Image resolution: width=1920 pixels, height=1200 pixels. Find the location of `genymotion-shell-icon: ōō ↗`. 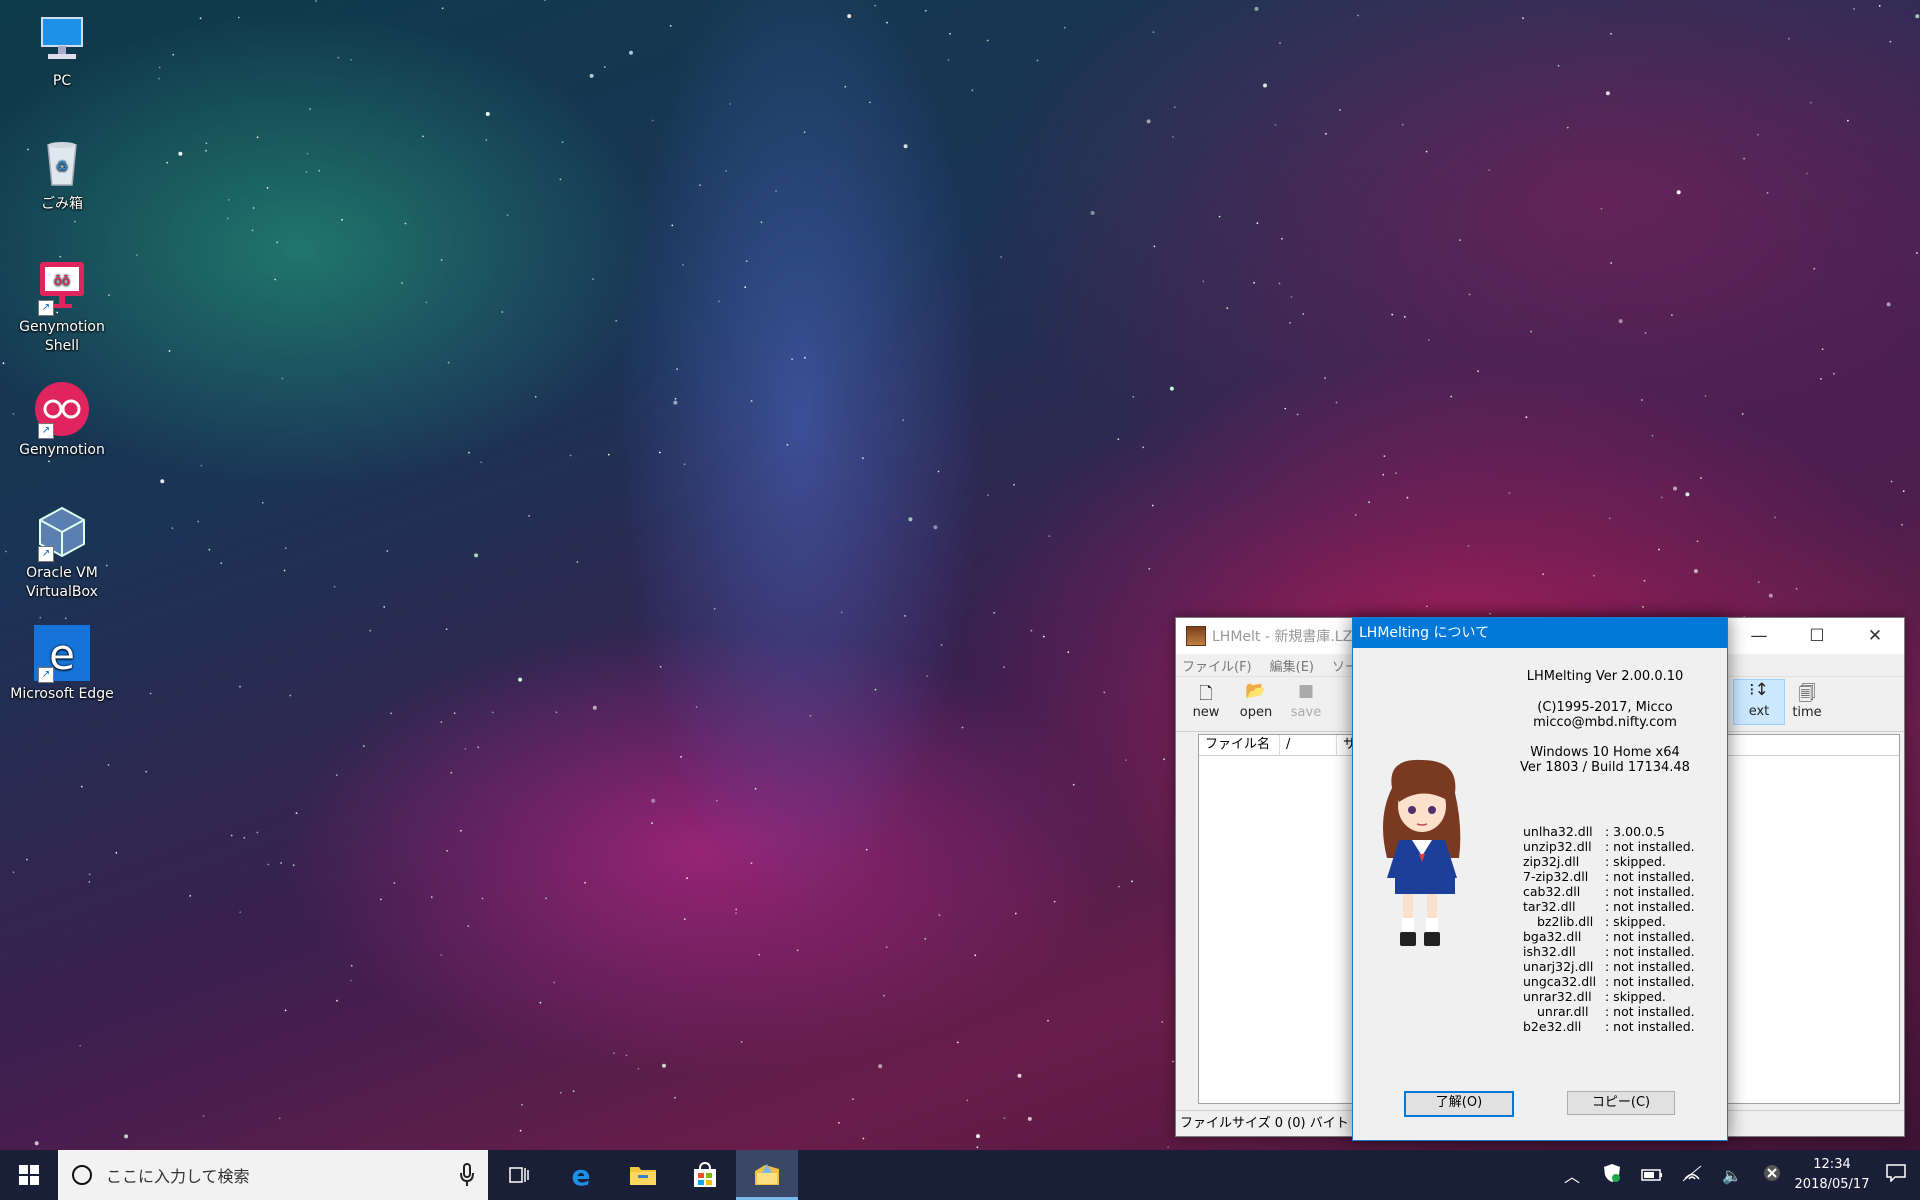

genymotion-shell-icon: ōō ↗ is located at coordinates (62, 287).